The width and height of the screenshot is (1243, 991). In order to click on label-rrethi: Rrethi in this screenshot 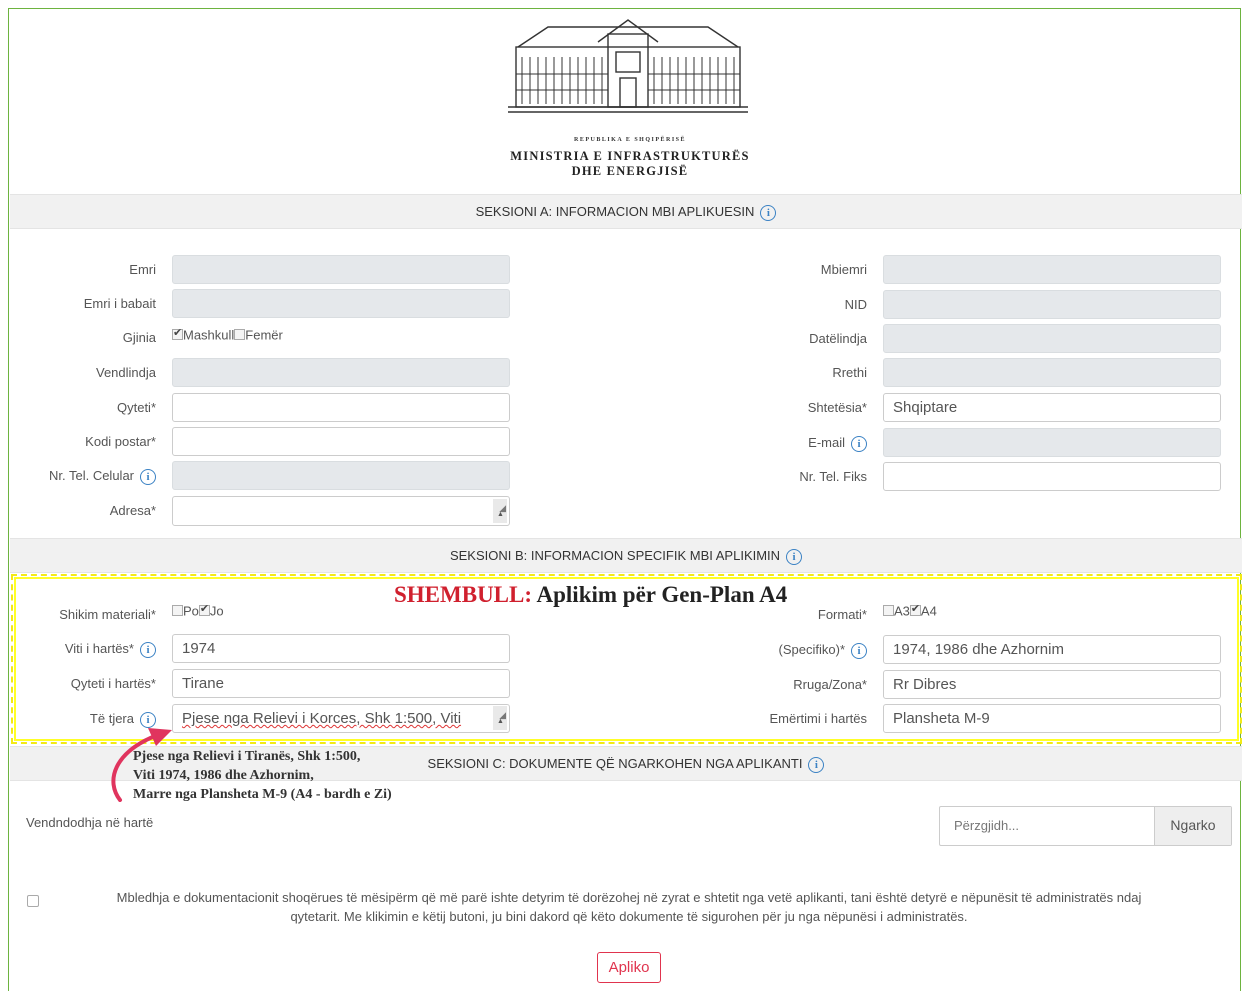, I will do `click(849, 372)`.